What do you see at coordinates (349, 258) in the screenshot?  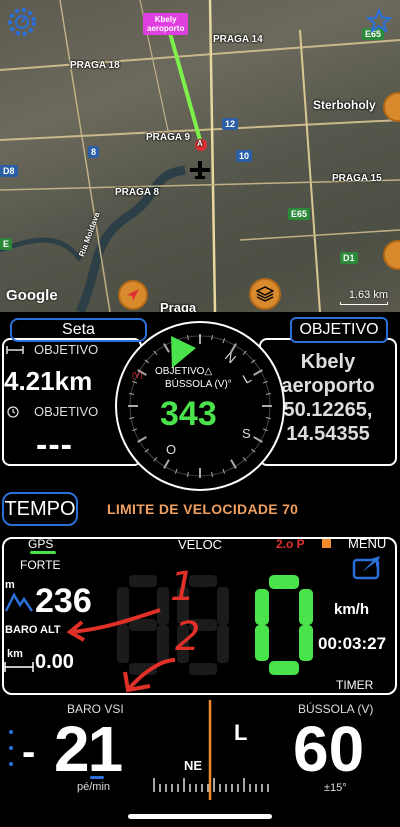 I see `road-shield: D1` at bounding box center [349, 258].